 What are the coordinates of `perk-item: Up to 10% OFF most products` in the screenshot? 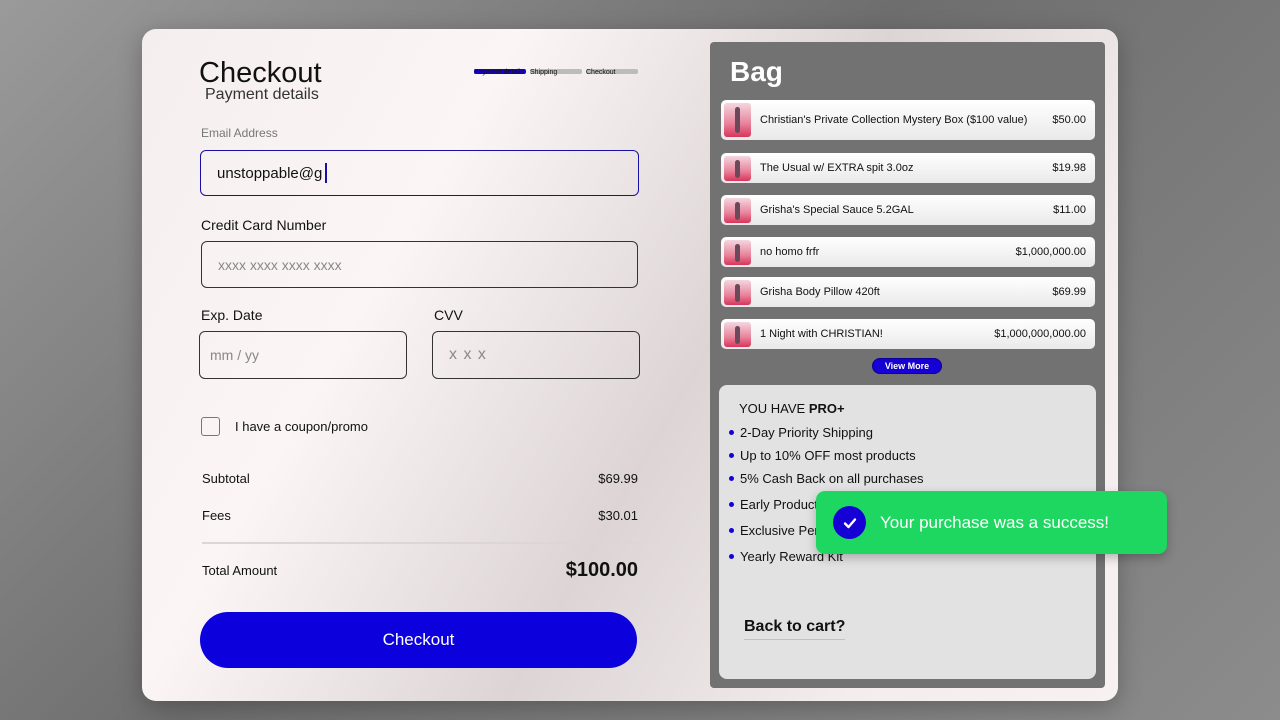 It's located at (822, 455).